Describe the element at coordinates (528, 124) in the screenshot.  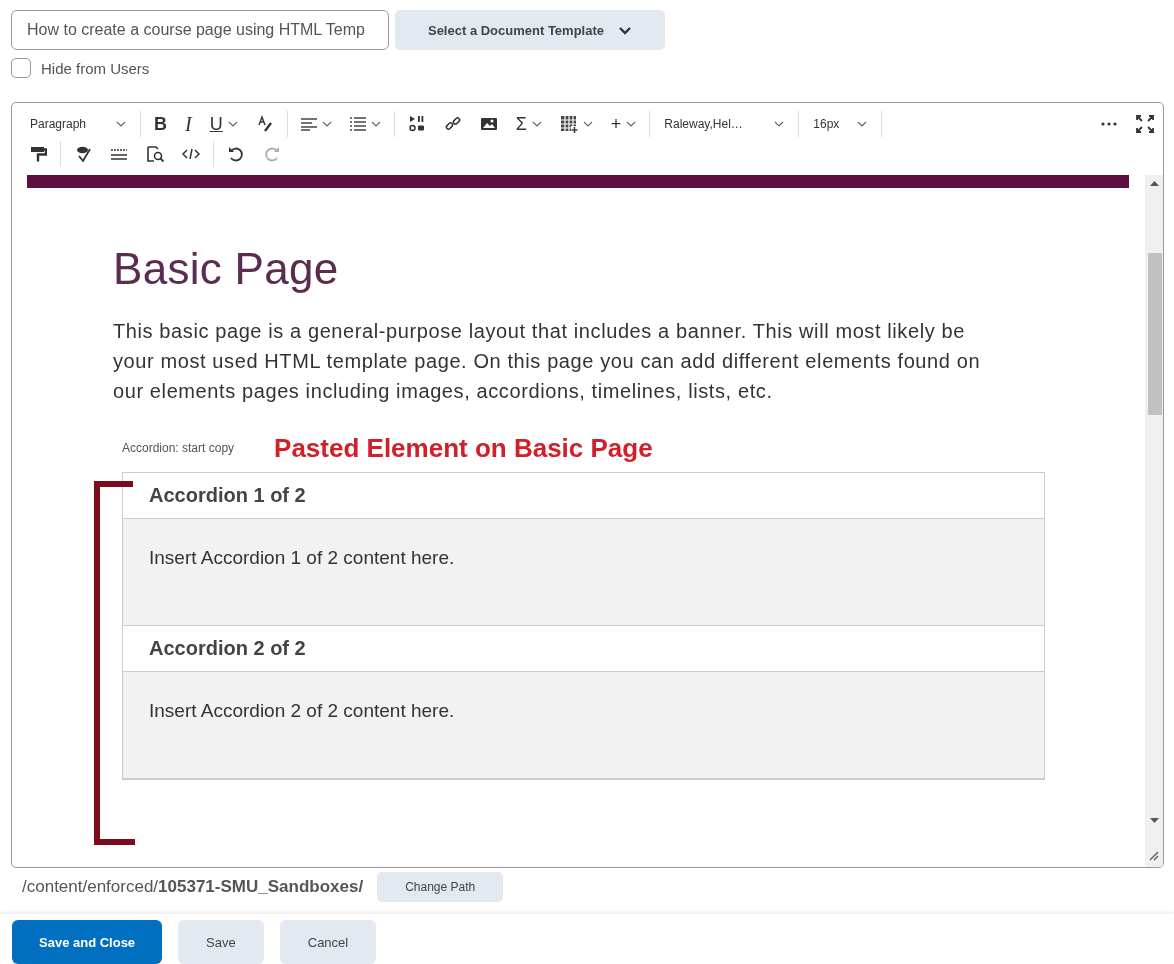
I see `formula-button: Σ` at that location.